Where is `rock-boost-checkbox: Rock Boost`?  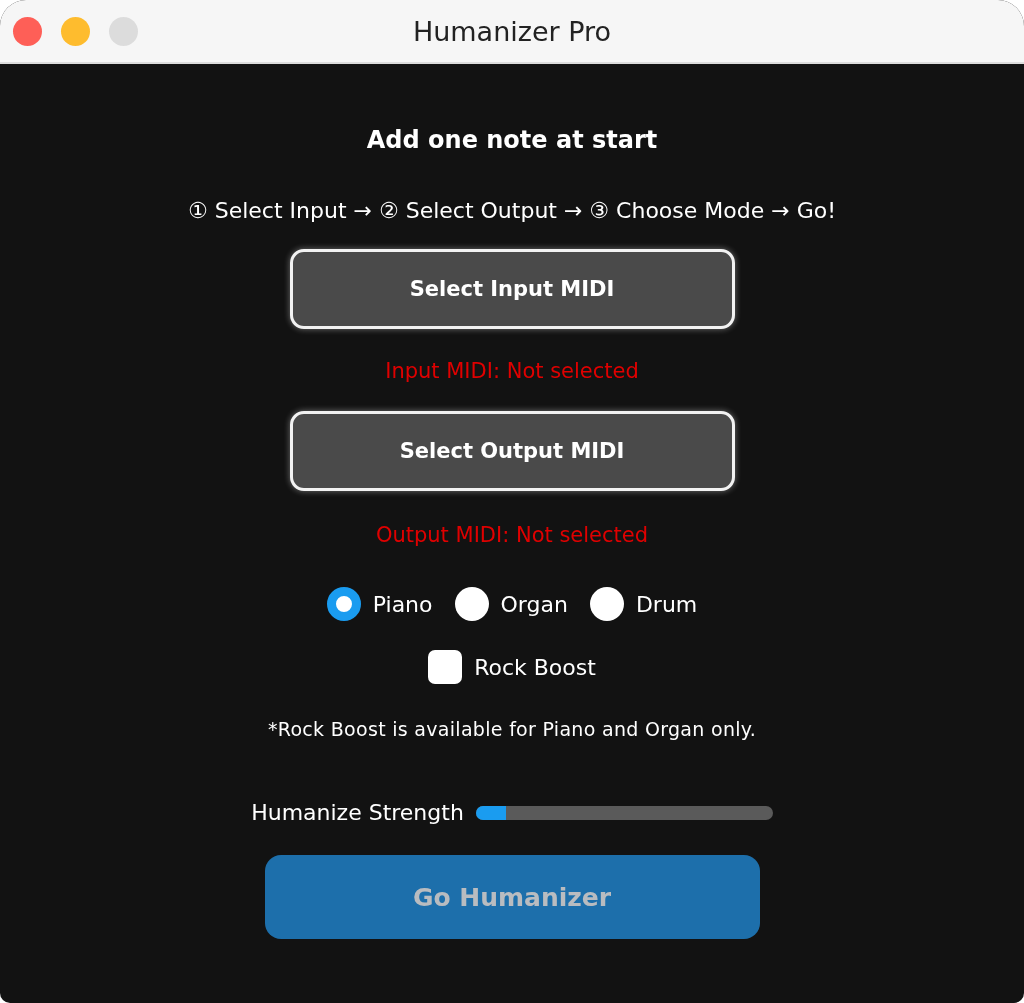
rock-boost-checkbox: Rock Boost is located at coordinates (512, 667).